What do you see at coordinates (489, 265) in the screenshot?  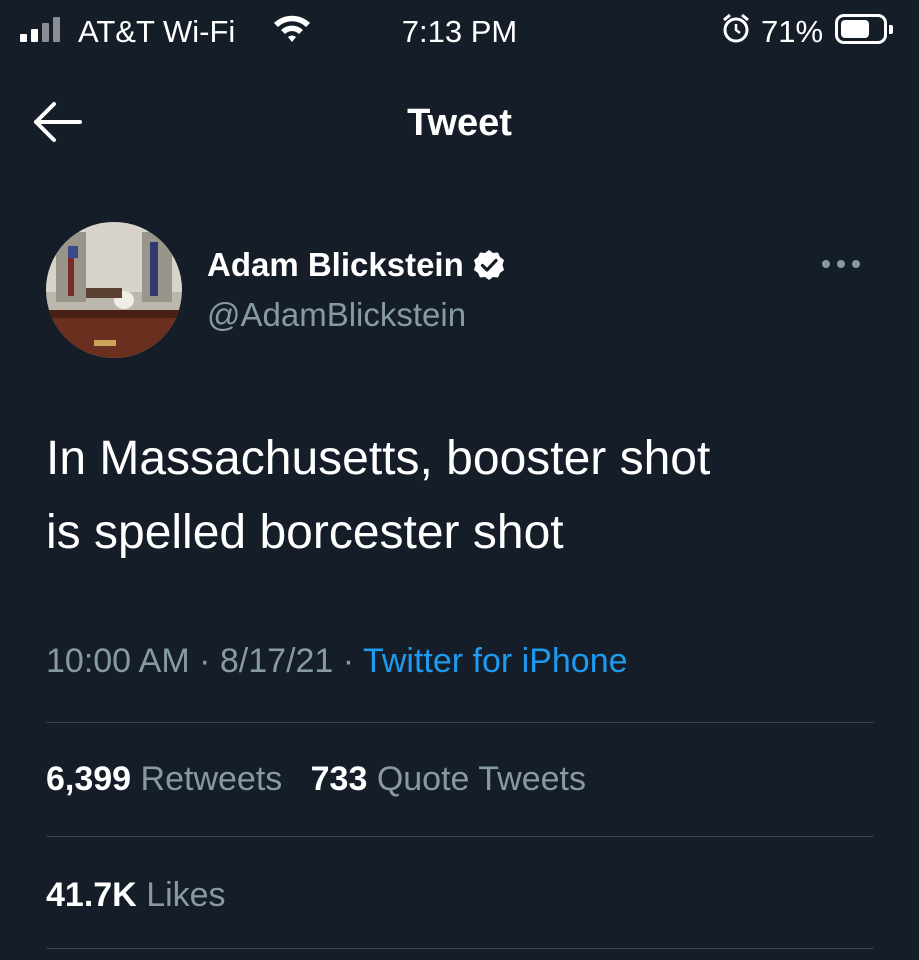 I see `verified-badge-icon` at bounding box center [489, 265].